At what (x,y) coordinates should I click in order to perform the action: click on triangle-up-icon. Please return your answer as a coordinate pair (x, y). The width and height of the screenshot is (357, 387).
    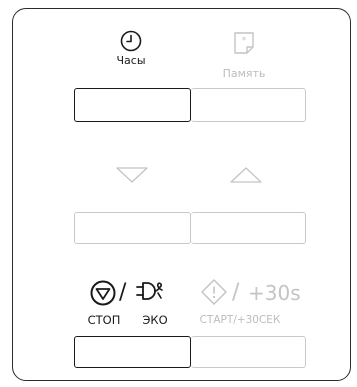
    Looking at the image, I should click on (246, 175).